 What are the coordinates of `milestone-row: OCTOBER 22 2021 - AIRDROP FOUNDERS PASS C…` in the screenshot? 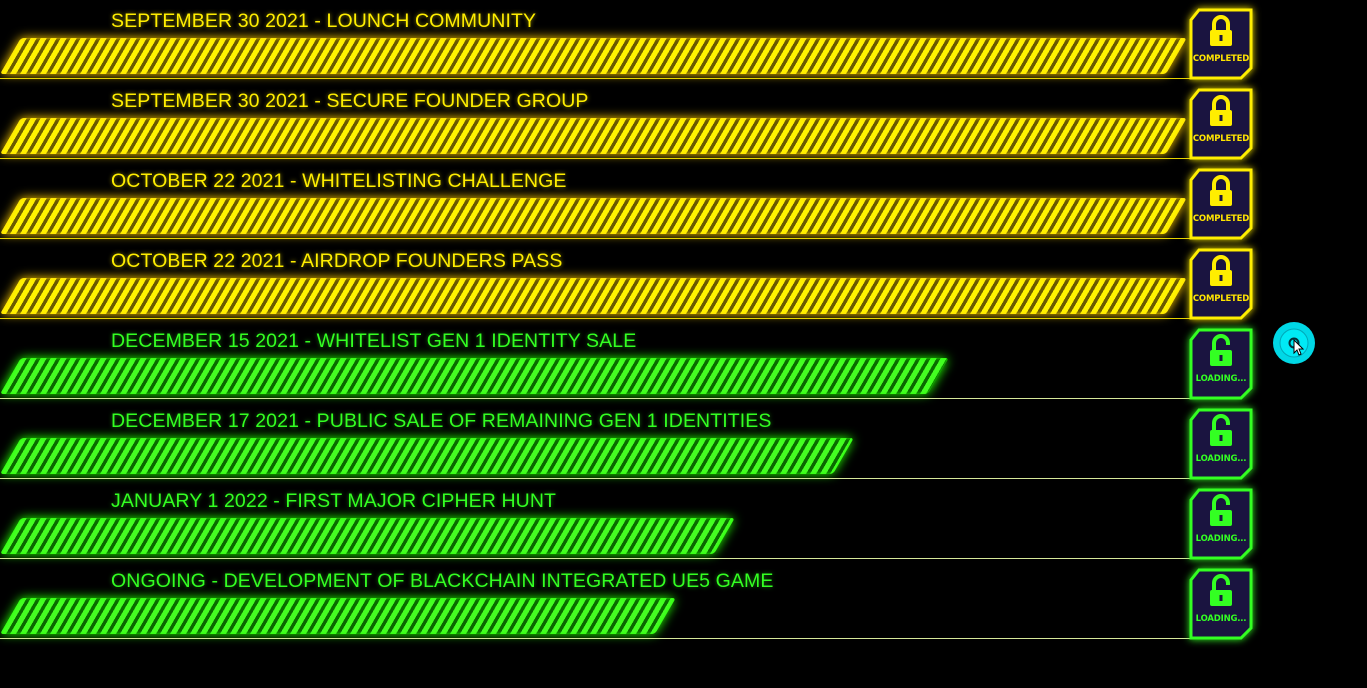 It's located at (635, 280).